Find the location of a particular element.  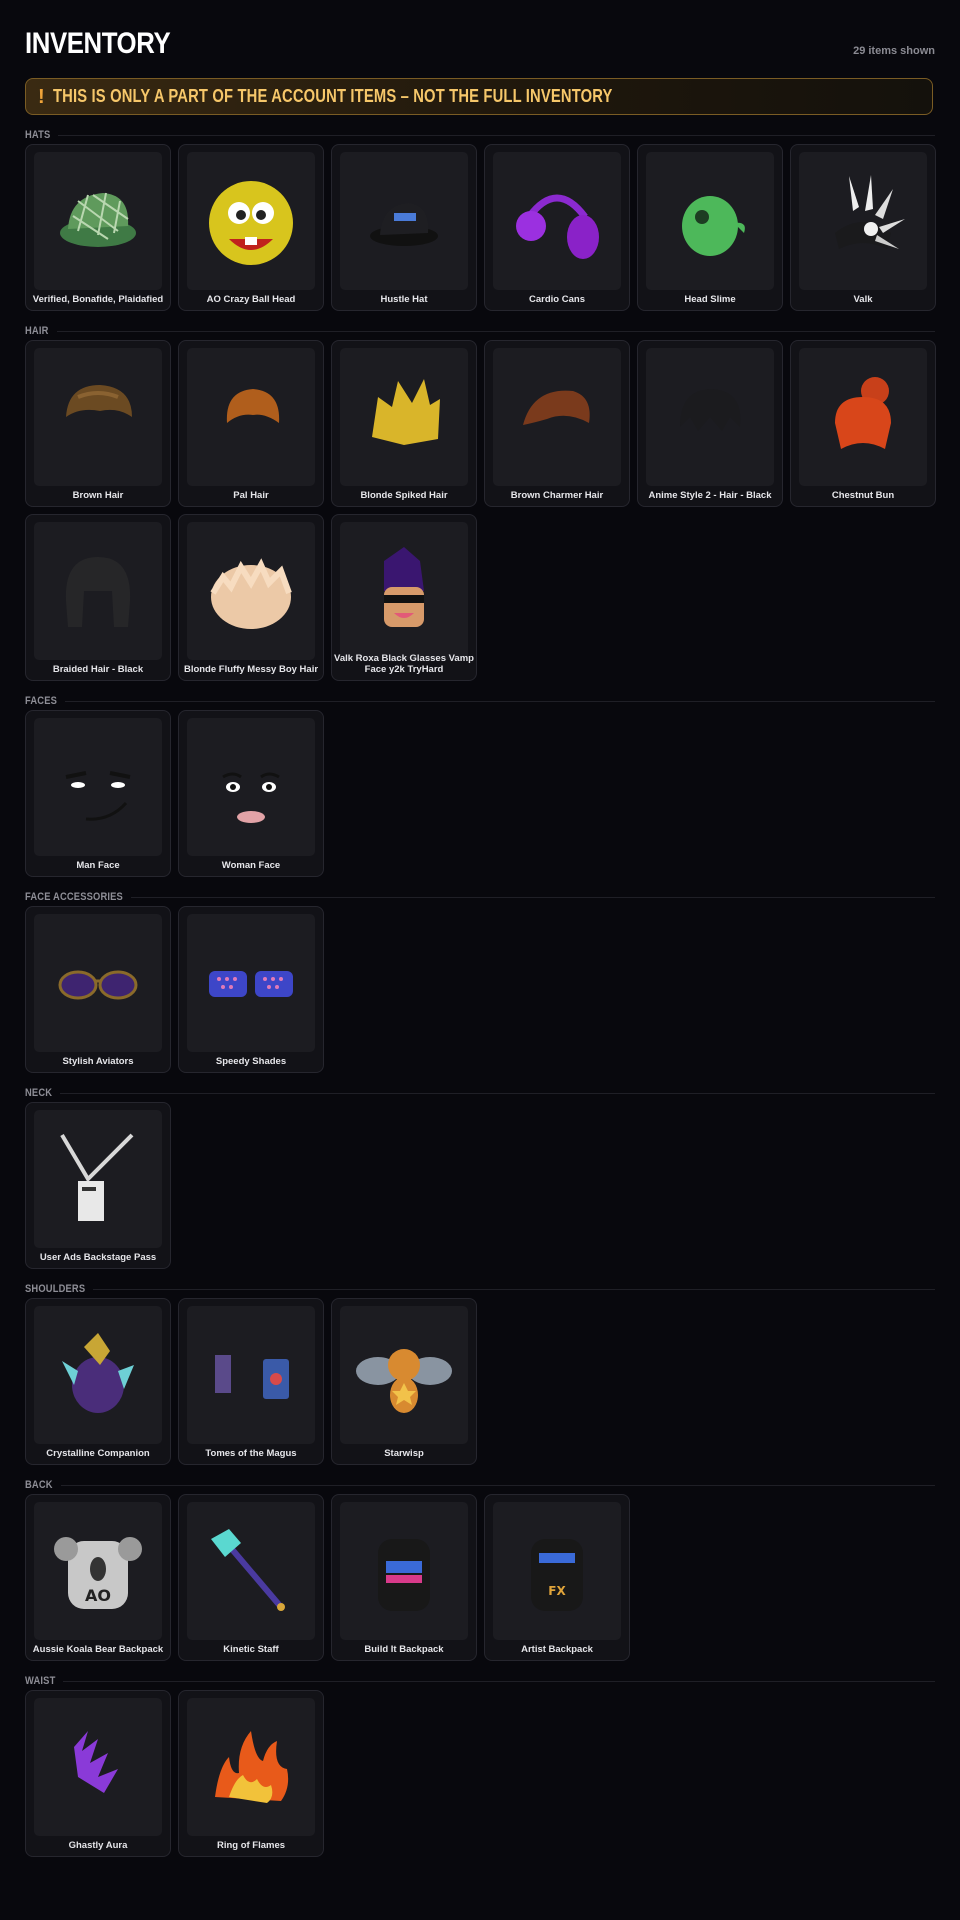

item-card: Chestnut Bun is located at coordinates (863, 423).